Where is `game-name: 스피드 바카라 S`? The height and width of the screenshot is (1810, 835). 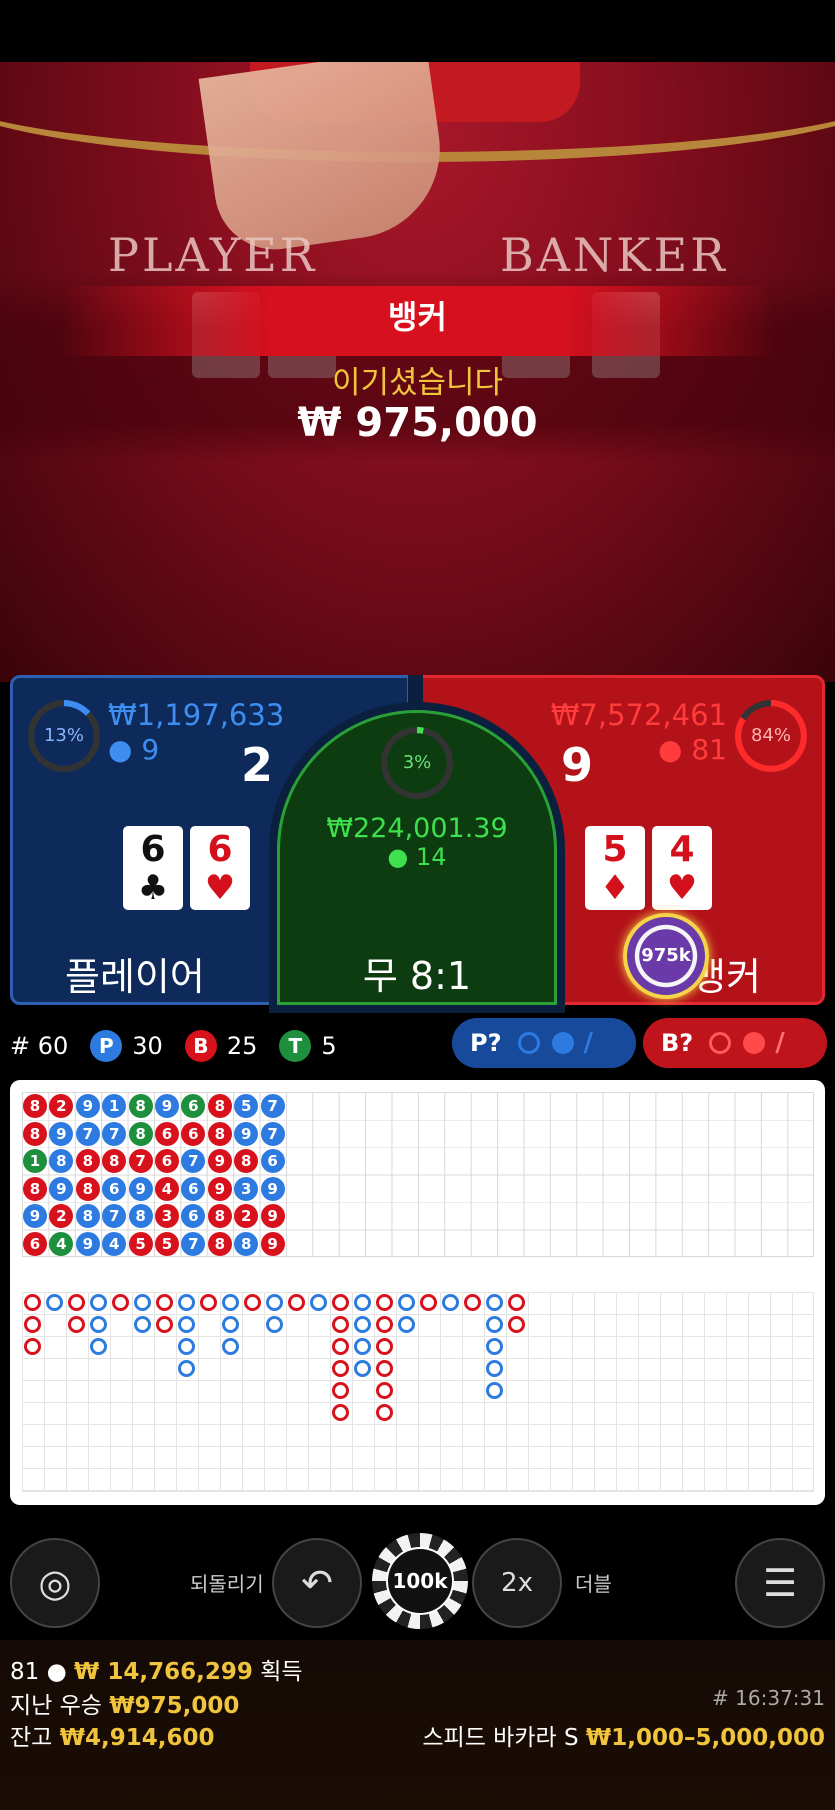 game-name: 스피드 바카라 S is located at coordinates (500, 1738).